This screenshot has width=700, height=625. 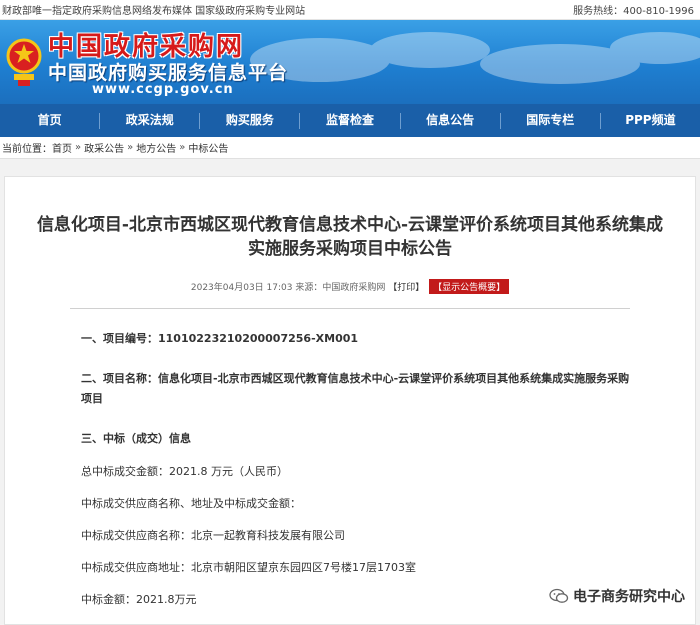 I want to click on wechat-icon, so click(x=559, y=595).